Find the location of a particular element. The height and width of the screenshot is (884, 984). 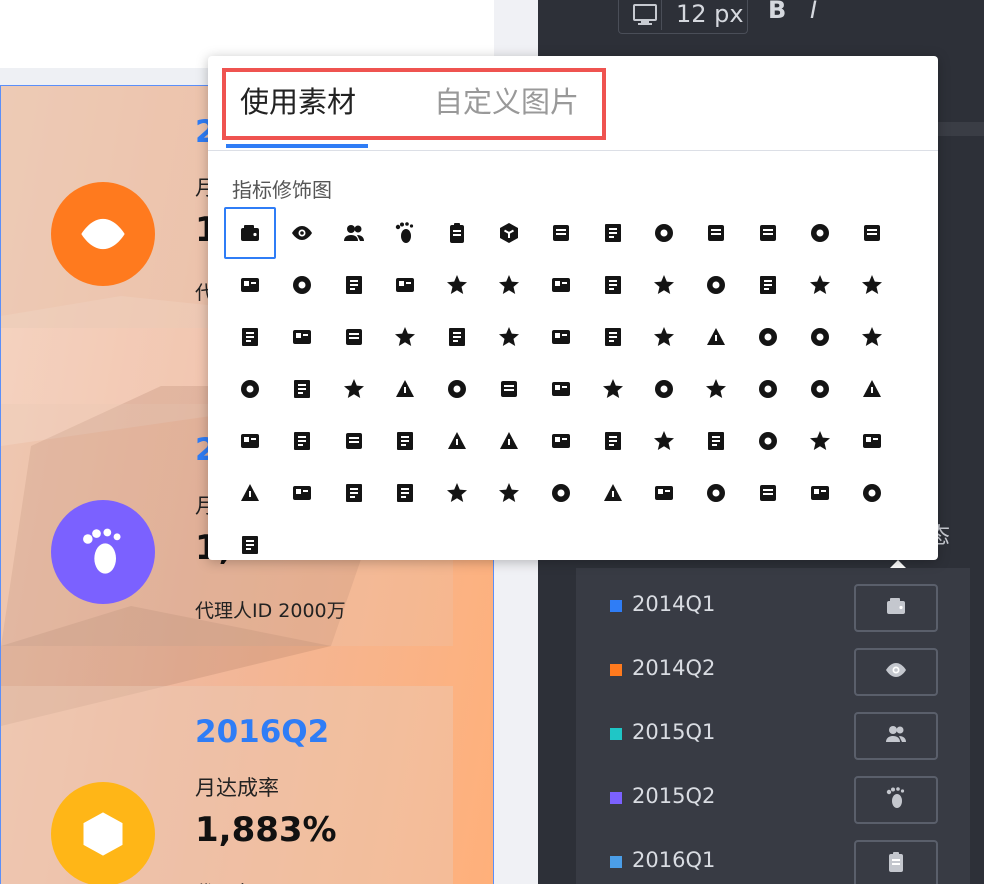

table-icon is located at coordinates (613, 285).